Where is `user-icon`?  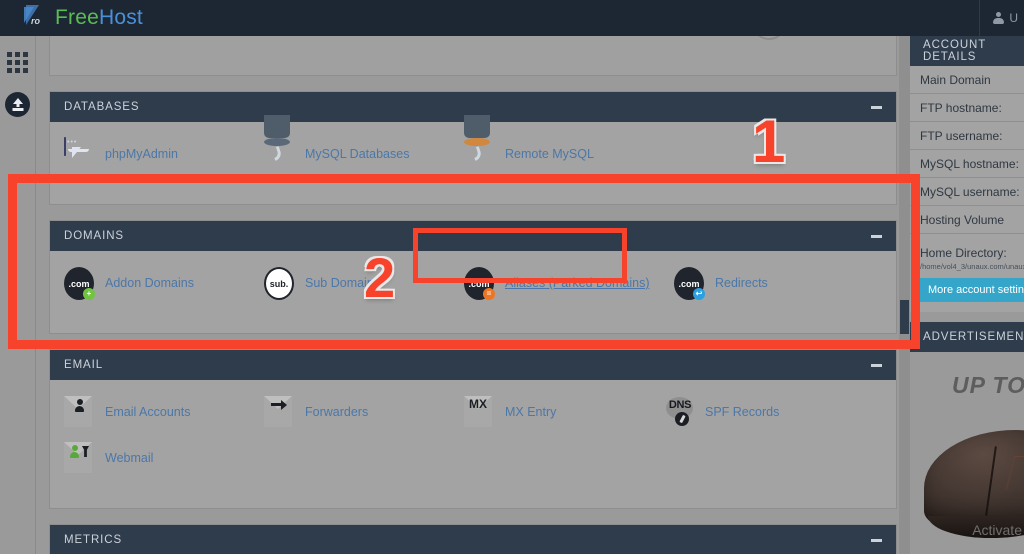
user-icon is located at coordinates (998, 18).